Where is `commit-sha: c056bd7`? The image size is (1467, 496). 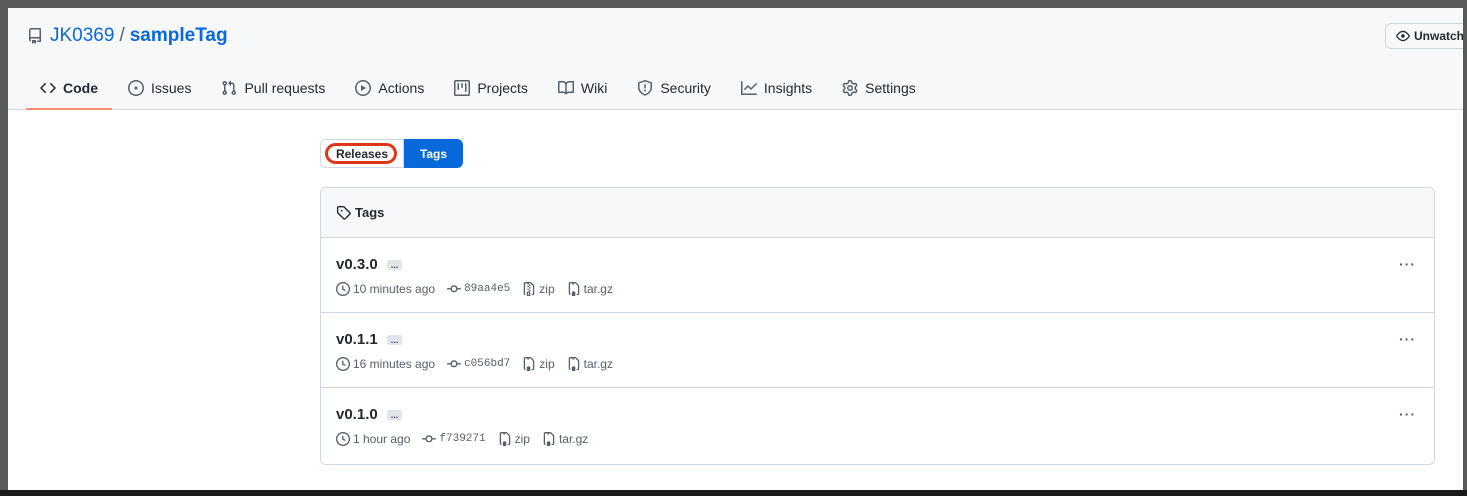 commit-sha: c056bd7 is located at coordinates (487, 364).